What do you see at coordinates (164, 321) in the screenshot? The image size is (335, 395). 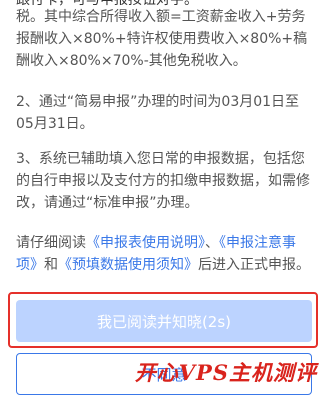 I see `confirm-read-button: 我已阅读并知晓(2s)` at bounding box center [164, 321].